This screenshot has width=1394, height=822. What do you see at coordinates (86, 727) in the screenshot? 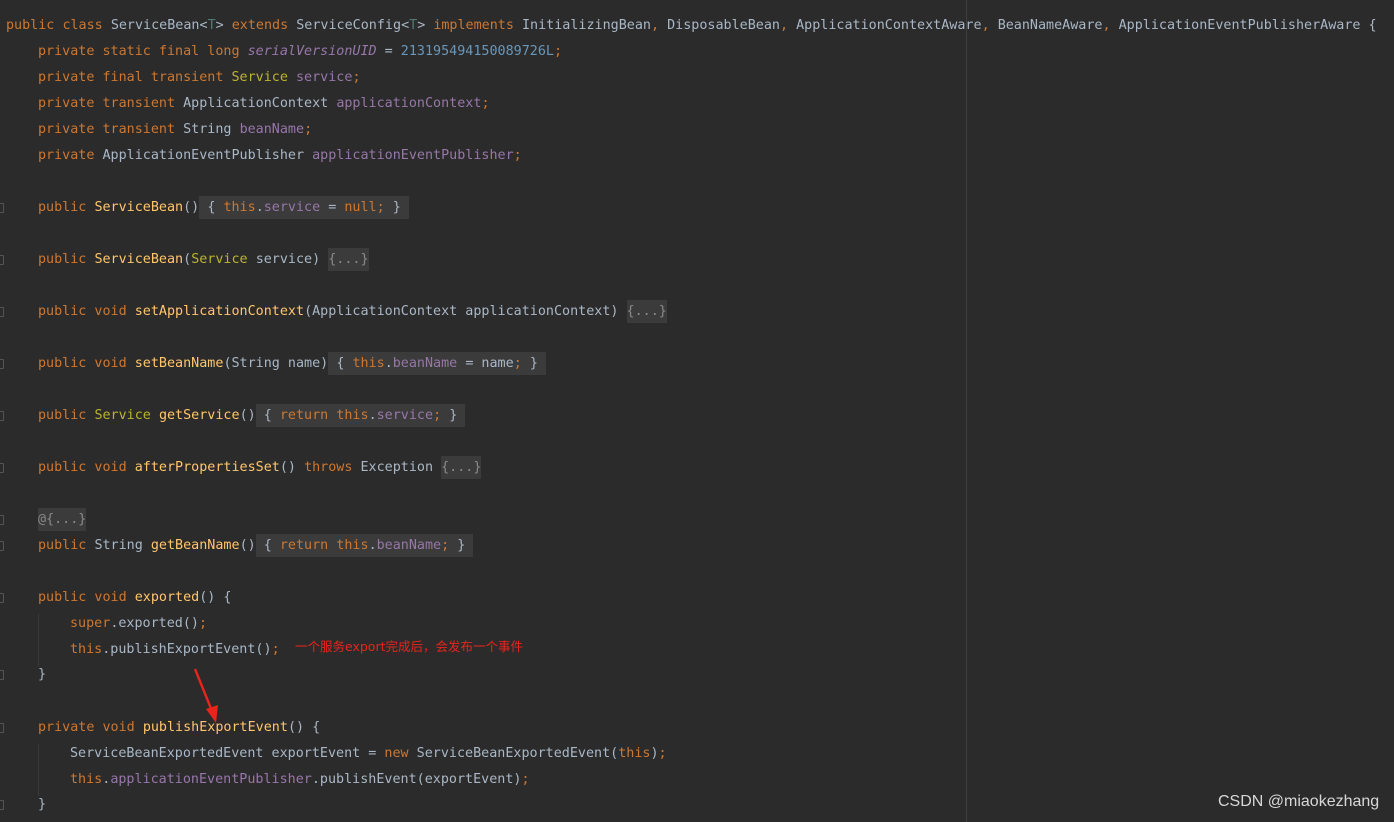
I see `keyword: private void` at bounding box center [86, 727].